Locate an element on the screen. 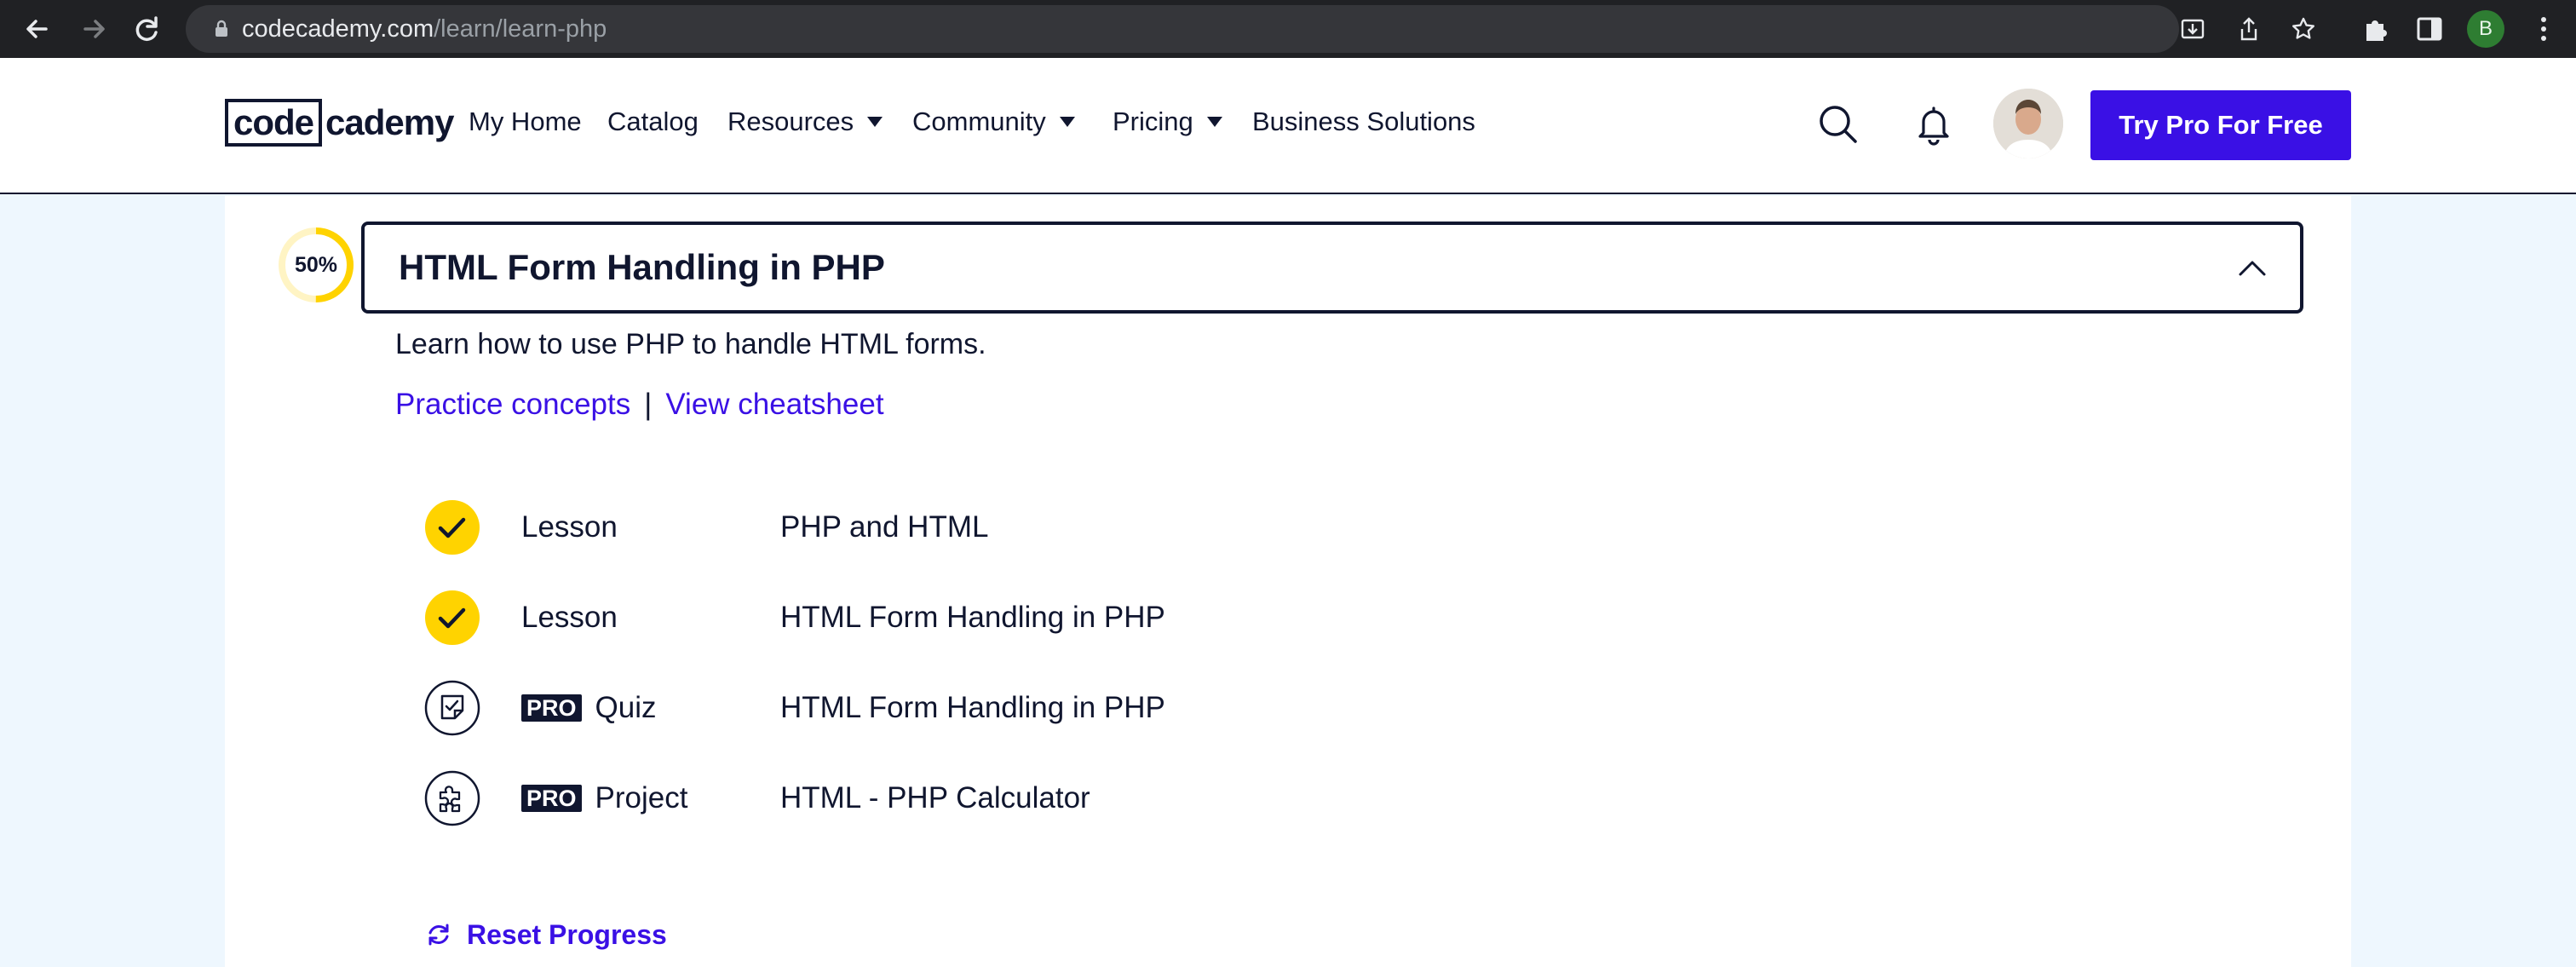  reset-progress-button: Reset Progress is located at coordinates (546, 934).